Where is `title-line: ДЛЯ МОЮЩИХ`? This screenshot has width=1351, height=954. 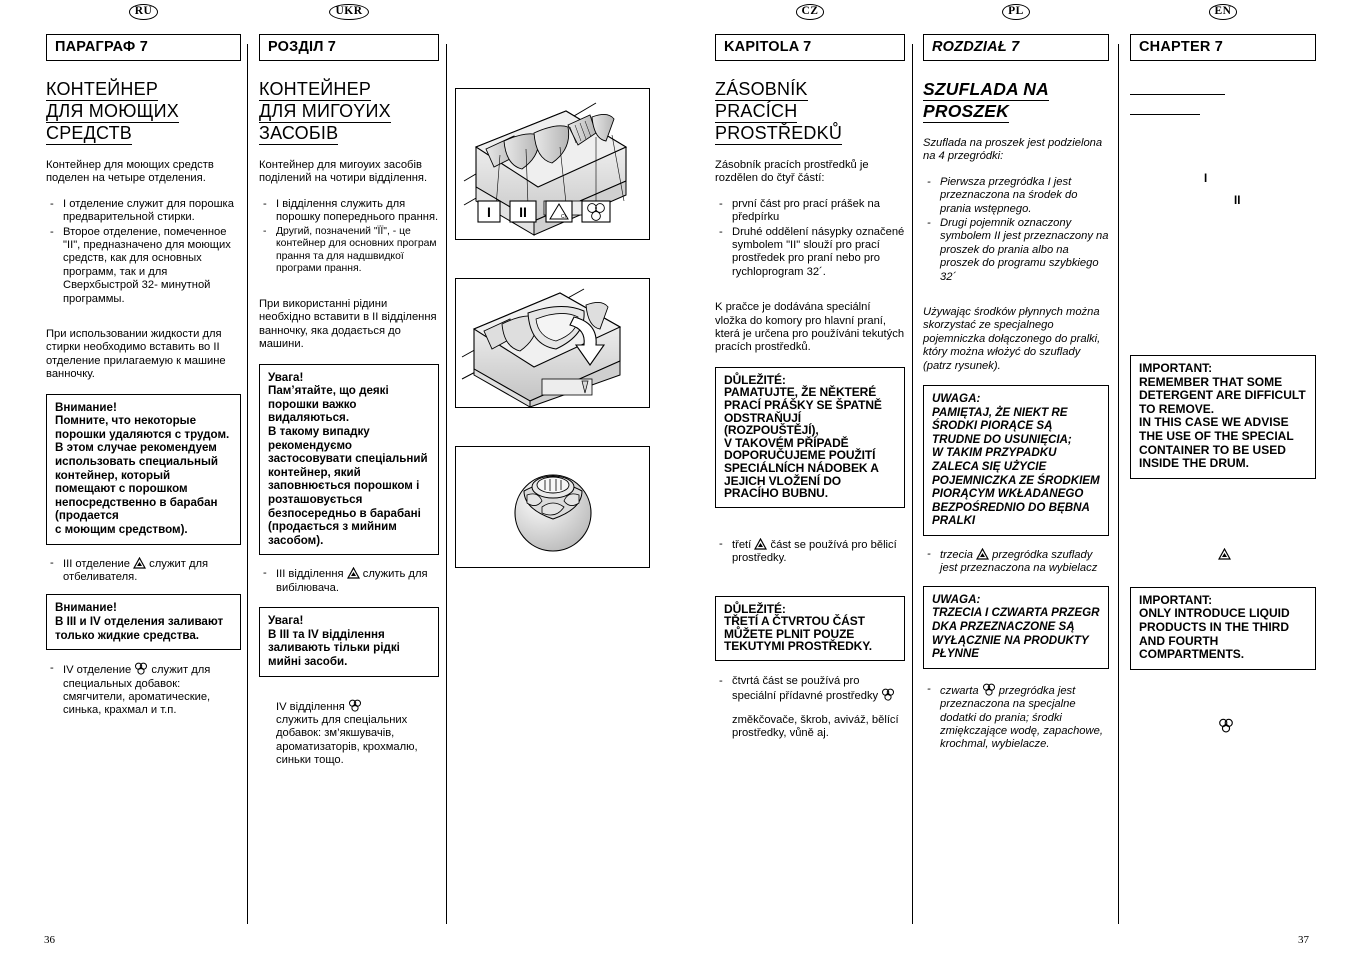 title-line: ДЛЯ МОЮЩИХ is located at coordinates (113, 112).